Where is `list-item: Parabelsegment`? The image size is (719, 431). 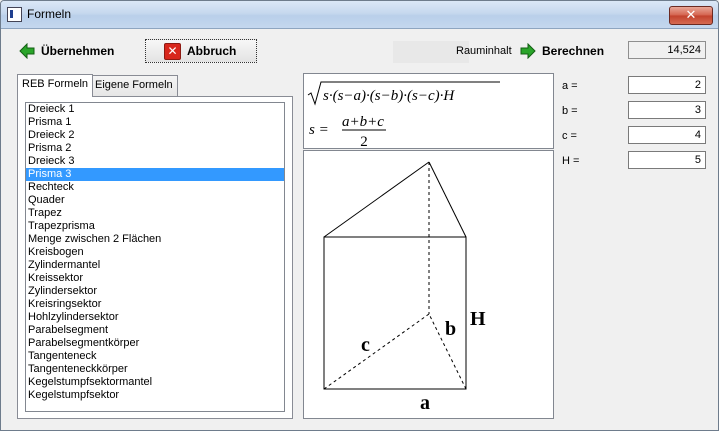 list-item: Parabelsegment is located at coordinates (155, 330).